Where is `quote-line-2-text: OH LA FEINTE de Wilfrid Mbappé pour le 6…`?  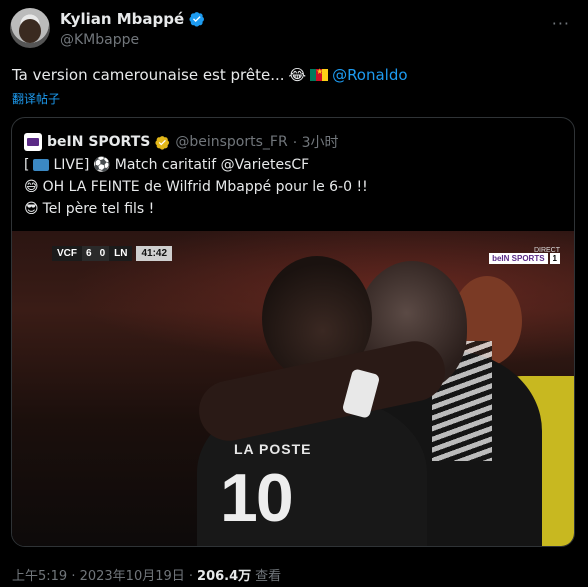 quote-line-2-text: OH LA FEINTE de Wilfrid Mbappé pour le 6… is located at coordinates (205, 187).